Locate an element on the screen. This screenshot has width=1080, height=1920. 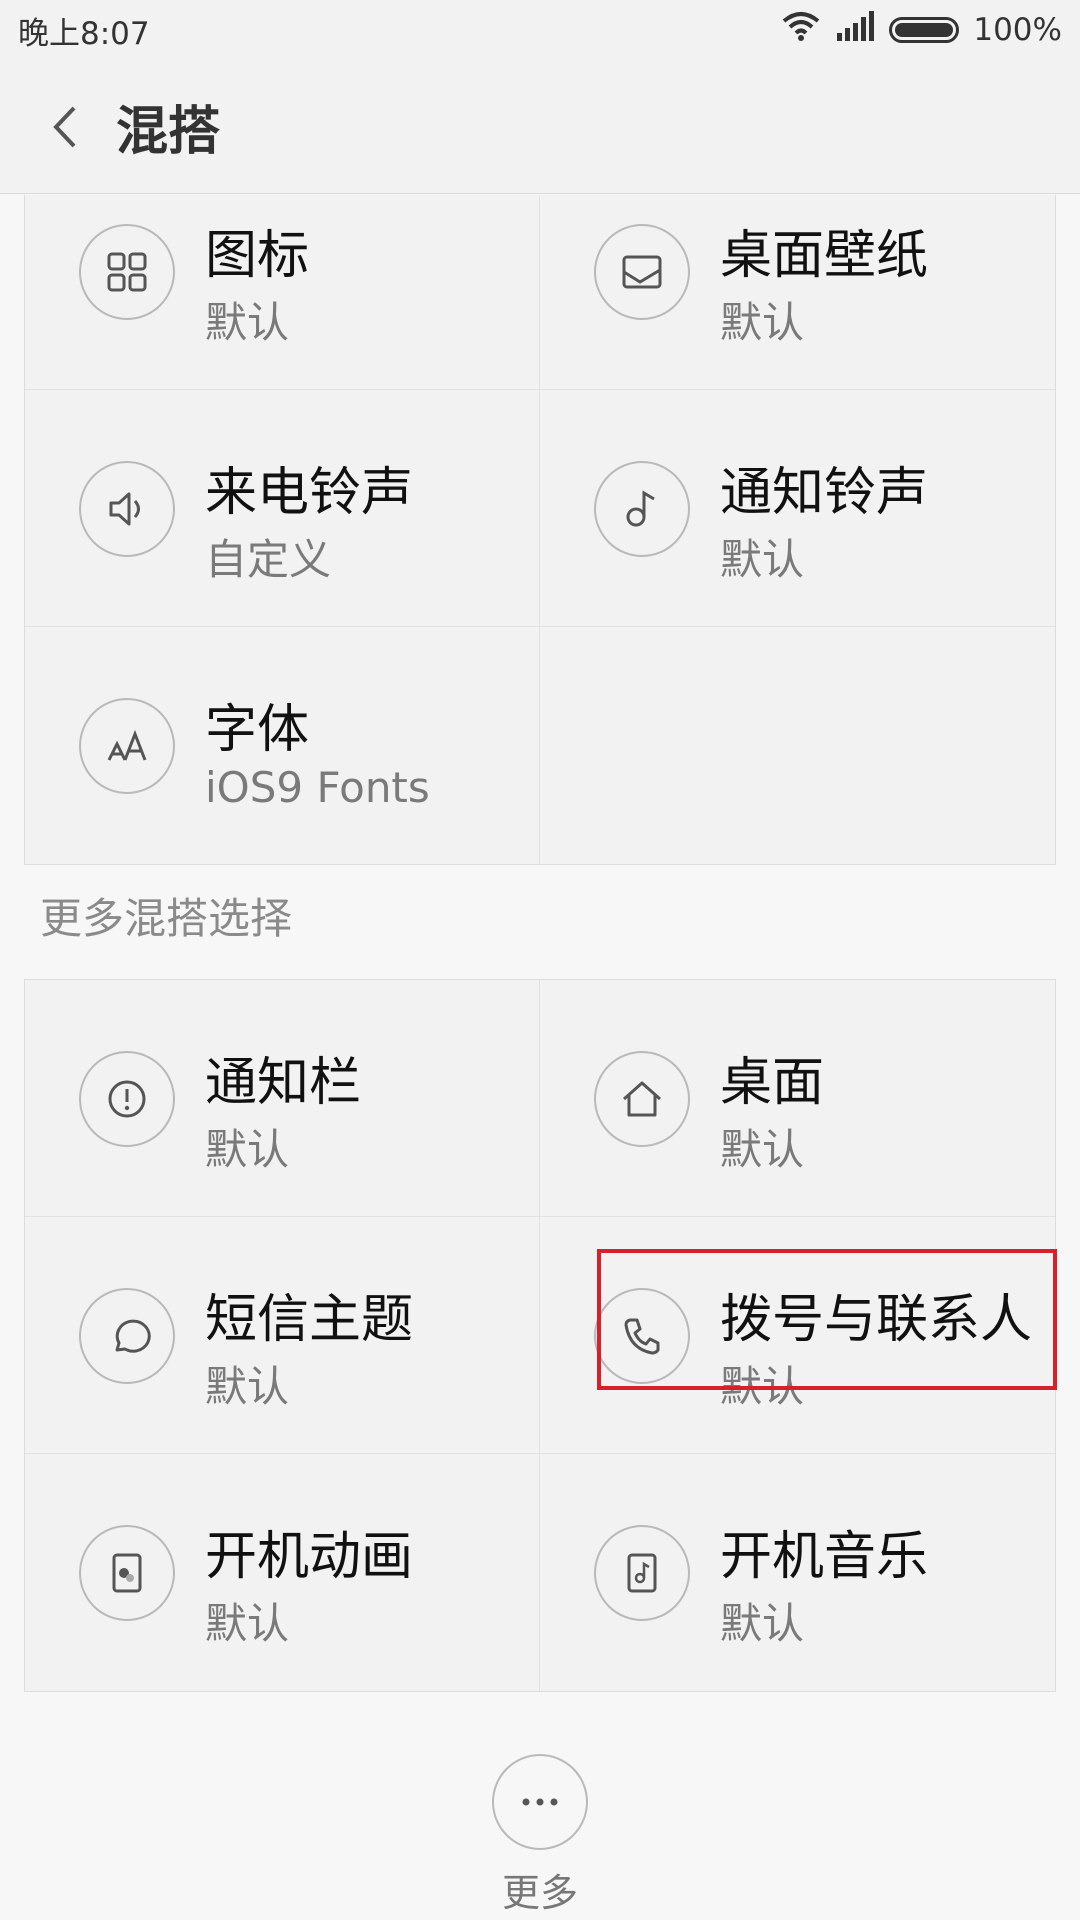
wallpaper-icon is located at coordinates (642, 272).